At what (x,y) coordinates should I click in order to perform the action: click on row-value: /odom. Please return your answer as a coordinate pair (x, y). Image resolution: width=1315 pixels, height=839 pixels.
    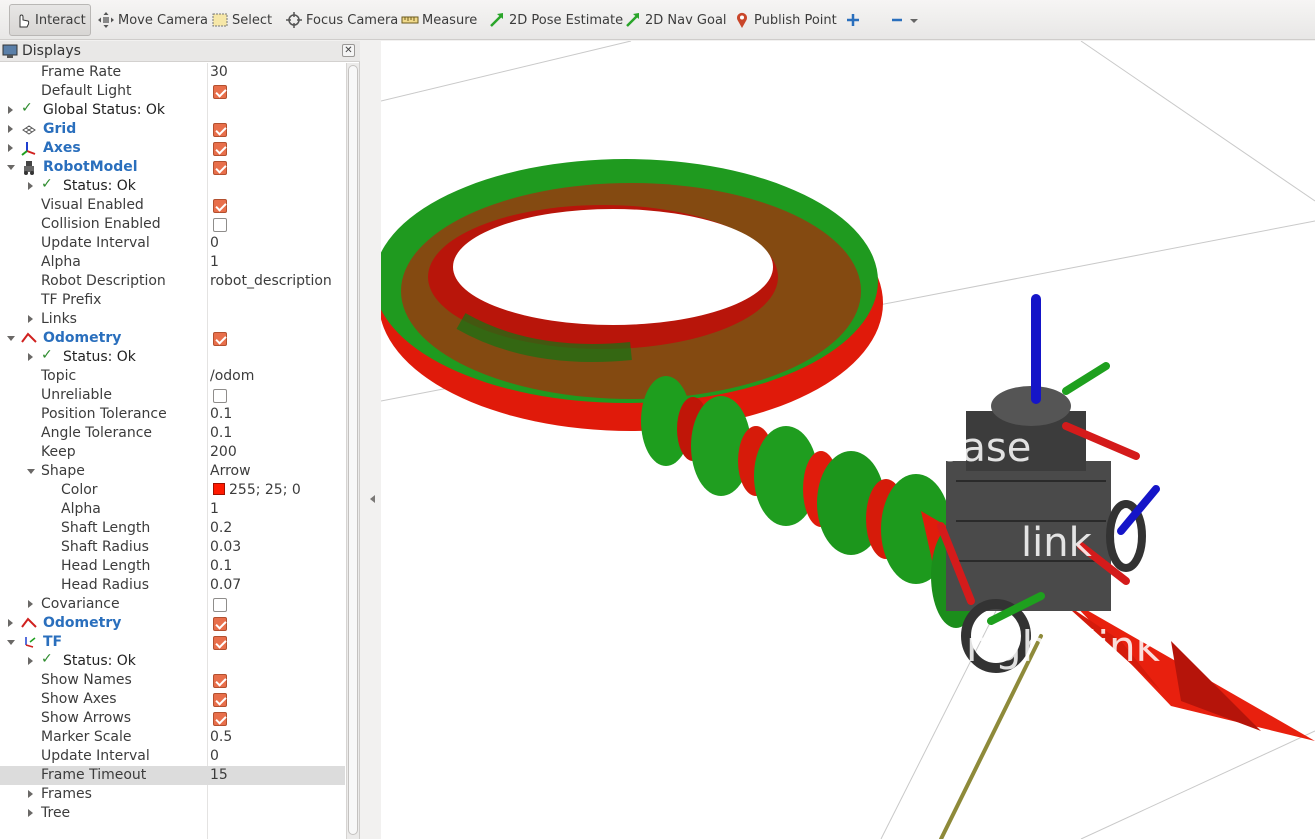
    Looking at the image, I should click on (232, 376).